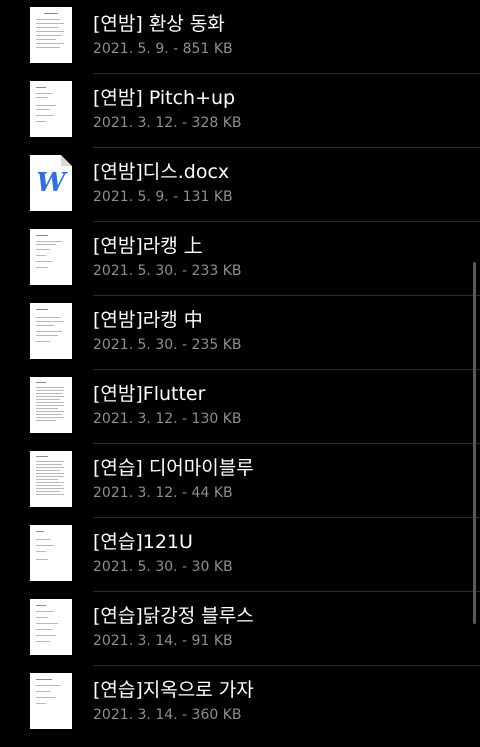 The image size is (480, 747). What do you see at coordinates (164, 98) in the screenshot?
I see `file-title: [연밤] Pitch+up` at bounding box center [164, 98].